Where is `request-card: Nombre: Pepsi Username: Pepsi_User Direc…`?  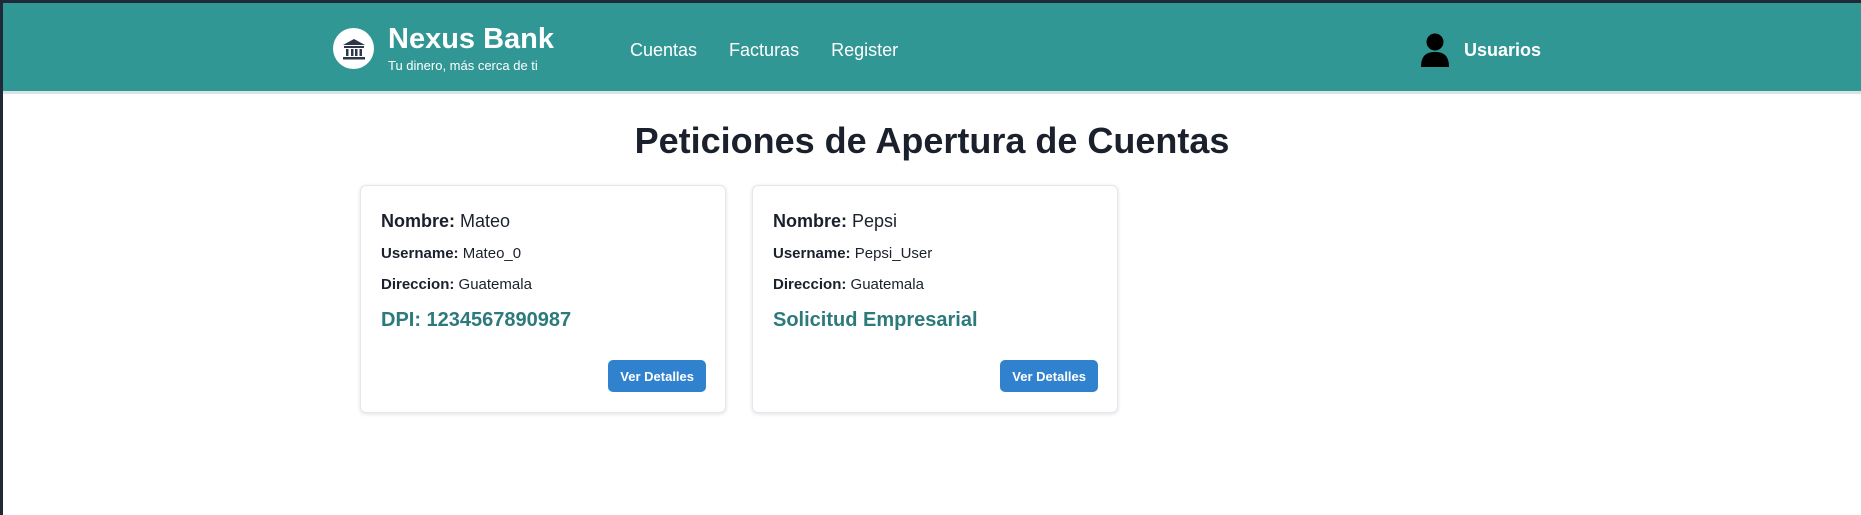 request-card: Nombre: Pepsi Username: Pepsi_User Direc… is located at coordinates (935, 299).